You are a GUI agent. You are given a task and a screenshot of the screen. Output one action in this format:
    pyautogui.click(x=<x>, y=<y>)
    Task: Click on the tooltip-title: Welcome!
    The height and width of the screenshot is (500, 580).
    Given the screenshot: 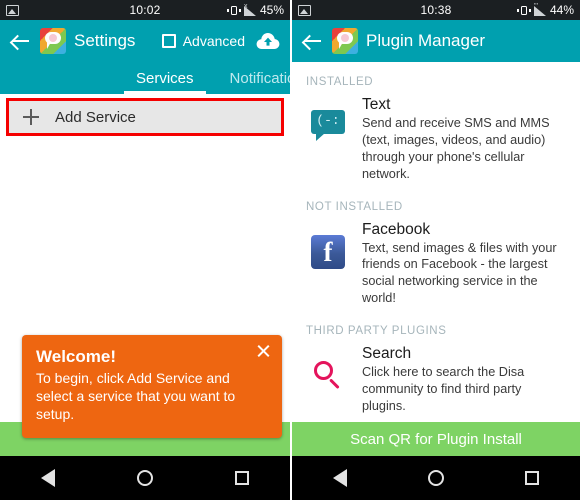 What is the action you would take?
    pyautogui.click(x=76, y=357)
    